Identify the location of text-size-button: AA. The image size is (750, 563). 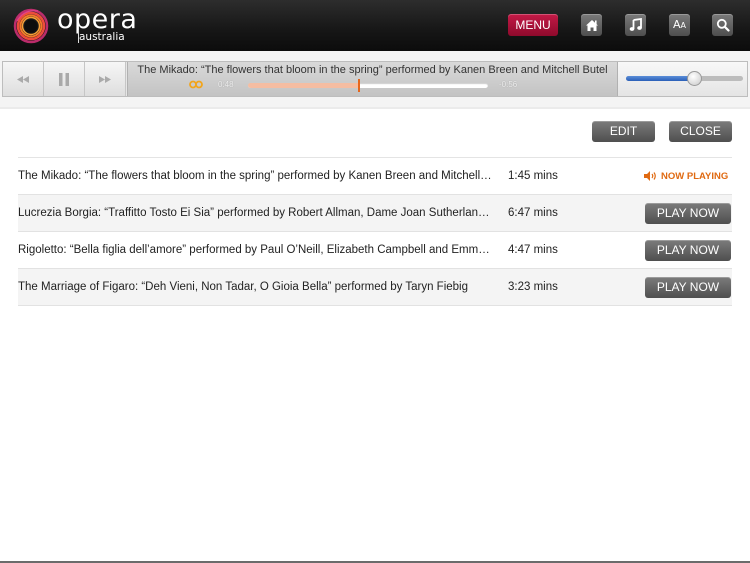
(679, 25).